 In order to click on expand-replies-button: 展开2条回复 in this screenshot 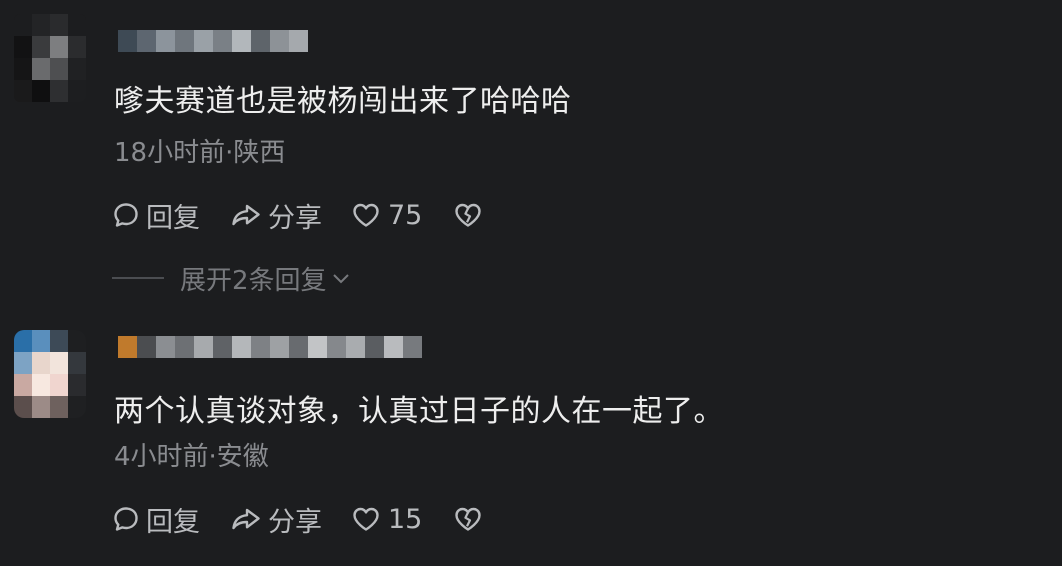, I will do `click(231, 279)`.